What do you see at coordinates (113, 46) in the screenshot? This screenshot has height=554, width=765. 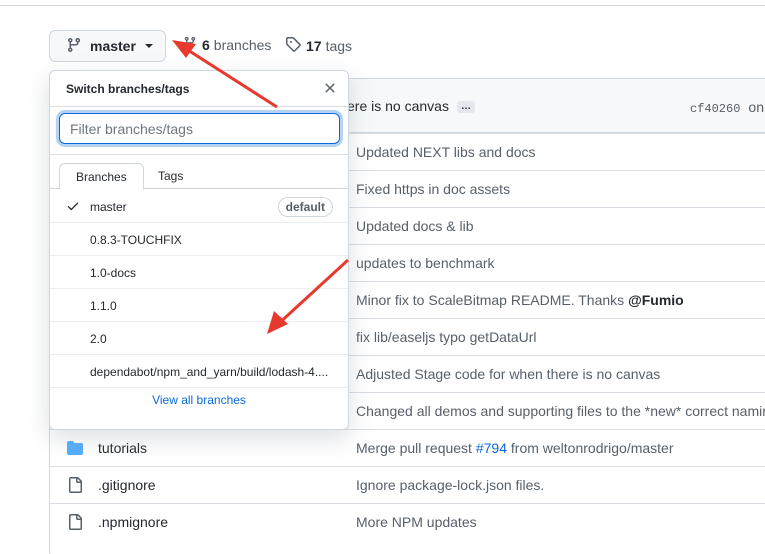 I see `branch-name: master` at bounding box center [113, 46].